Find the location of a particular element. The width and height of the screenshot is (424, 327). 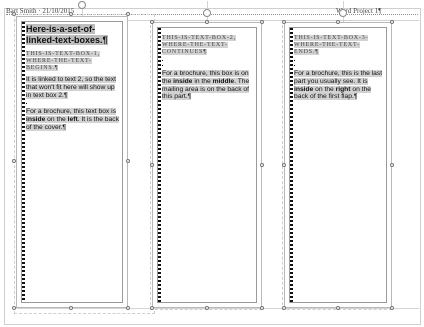

text-box-3-caps-label: THIS-IS-TEXT-BOX-3-WHERE-THE-TEXT-ENDS.¶ is located at coordinates (339, 45).